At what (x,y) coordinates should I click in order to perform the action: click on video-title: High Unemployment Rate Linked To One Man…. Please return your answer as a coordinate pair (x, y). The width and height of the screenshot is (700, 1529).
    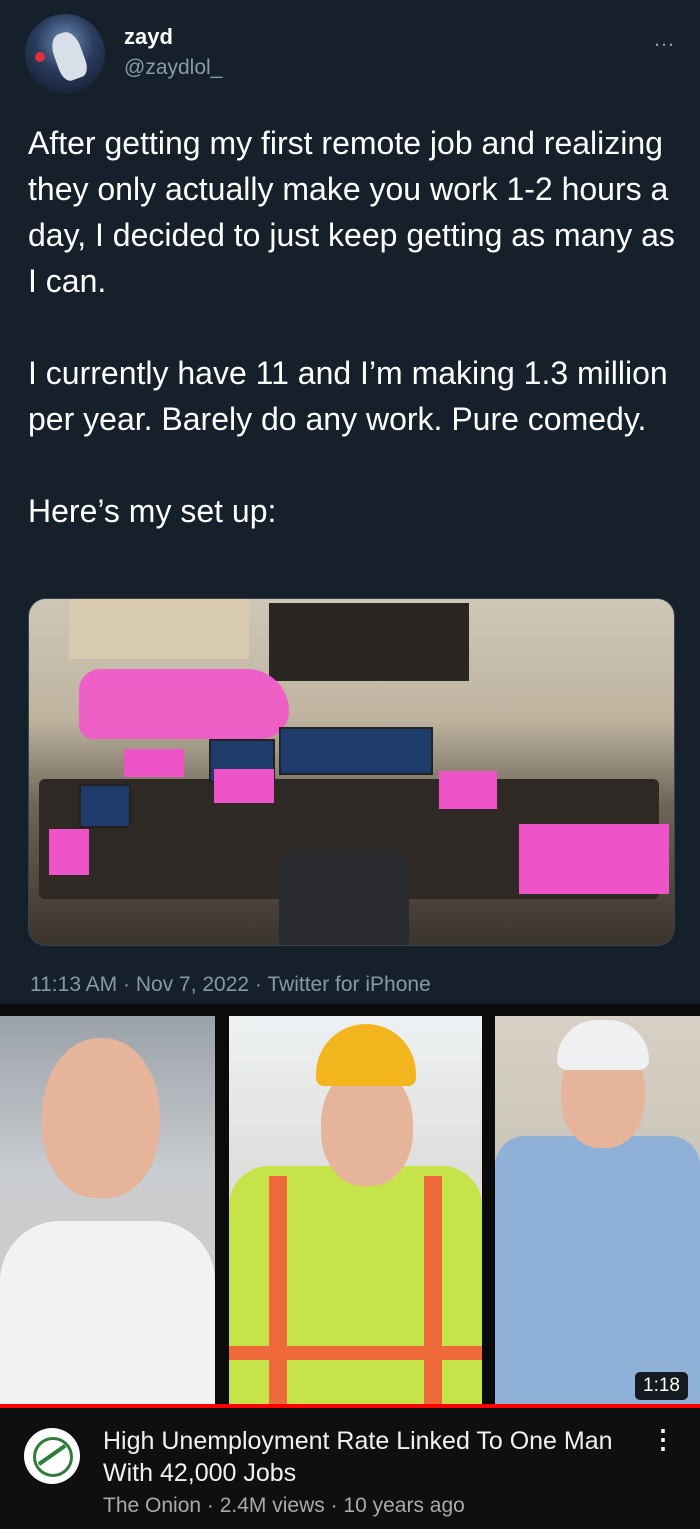
    Looking at the image, I should click on (363, 1457).